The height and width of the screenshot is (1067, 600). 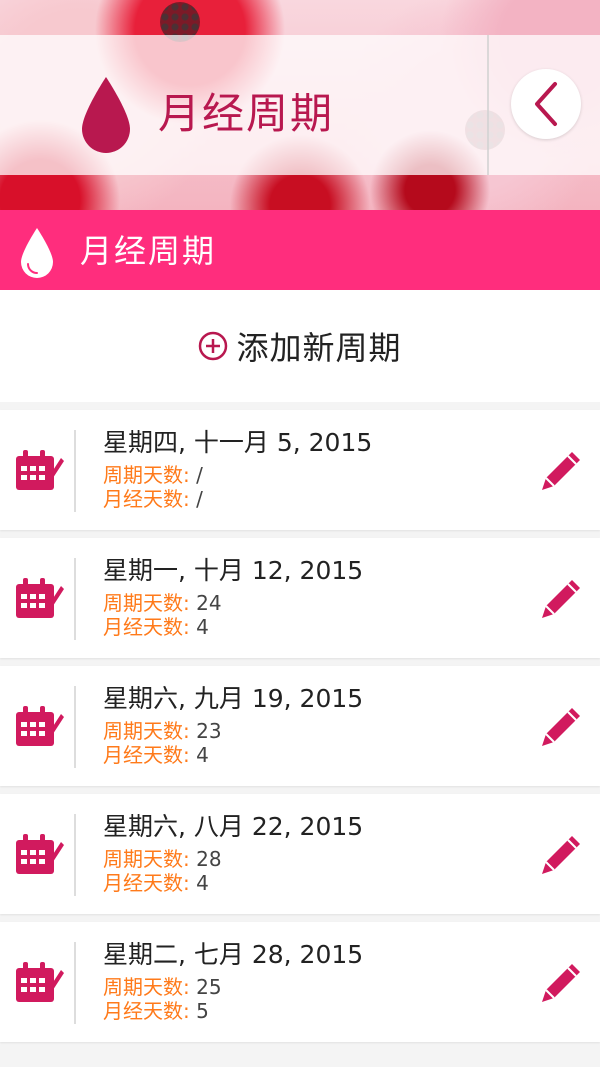 I want to click on cycle-days-value: 25, so click(x=209, y=987).